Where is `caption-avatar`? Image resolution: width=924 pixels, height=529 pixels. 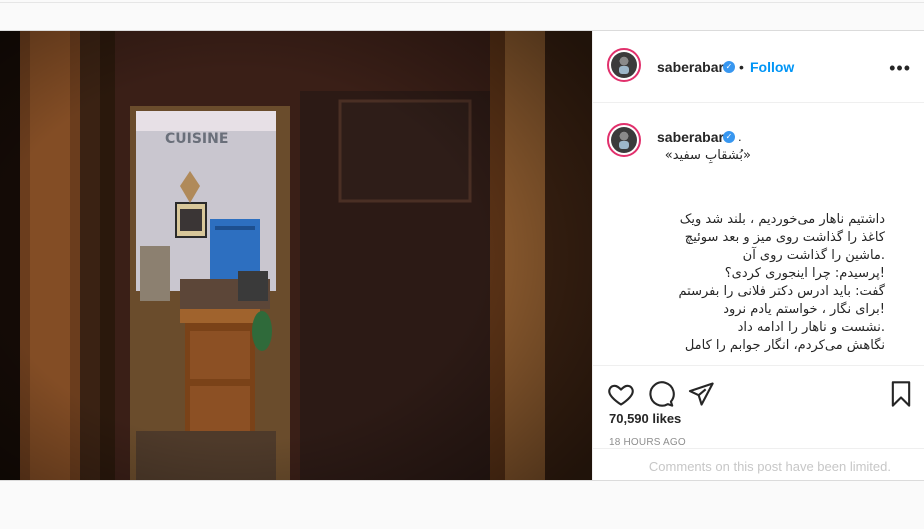
caption-avatar is located at coordinates (624, 140).